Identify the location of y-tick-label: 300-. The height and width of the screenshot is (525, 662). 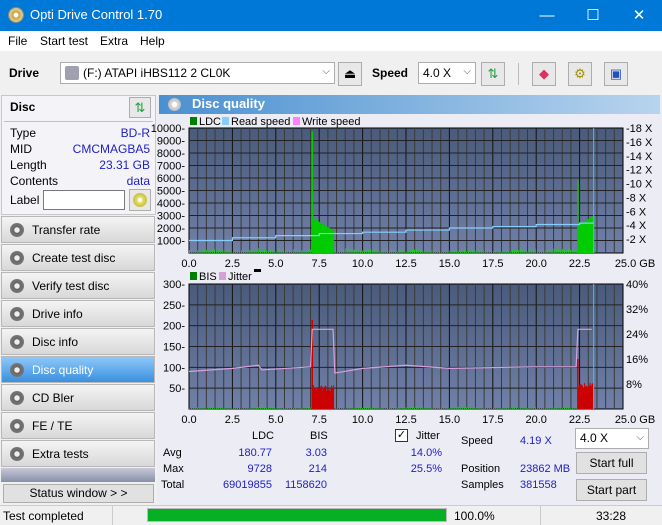
(174, 285).